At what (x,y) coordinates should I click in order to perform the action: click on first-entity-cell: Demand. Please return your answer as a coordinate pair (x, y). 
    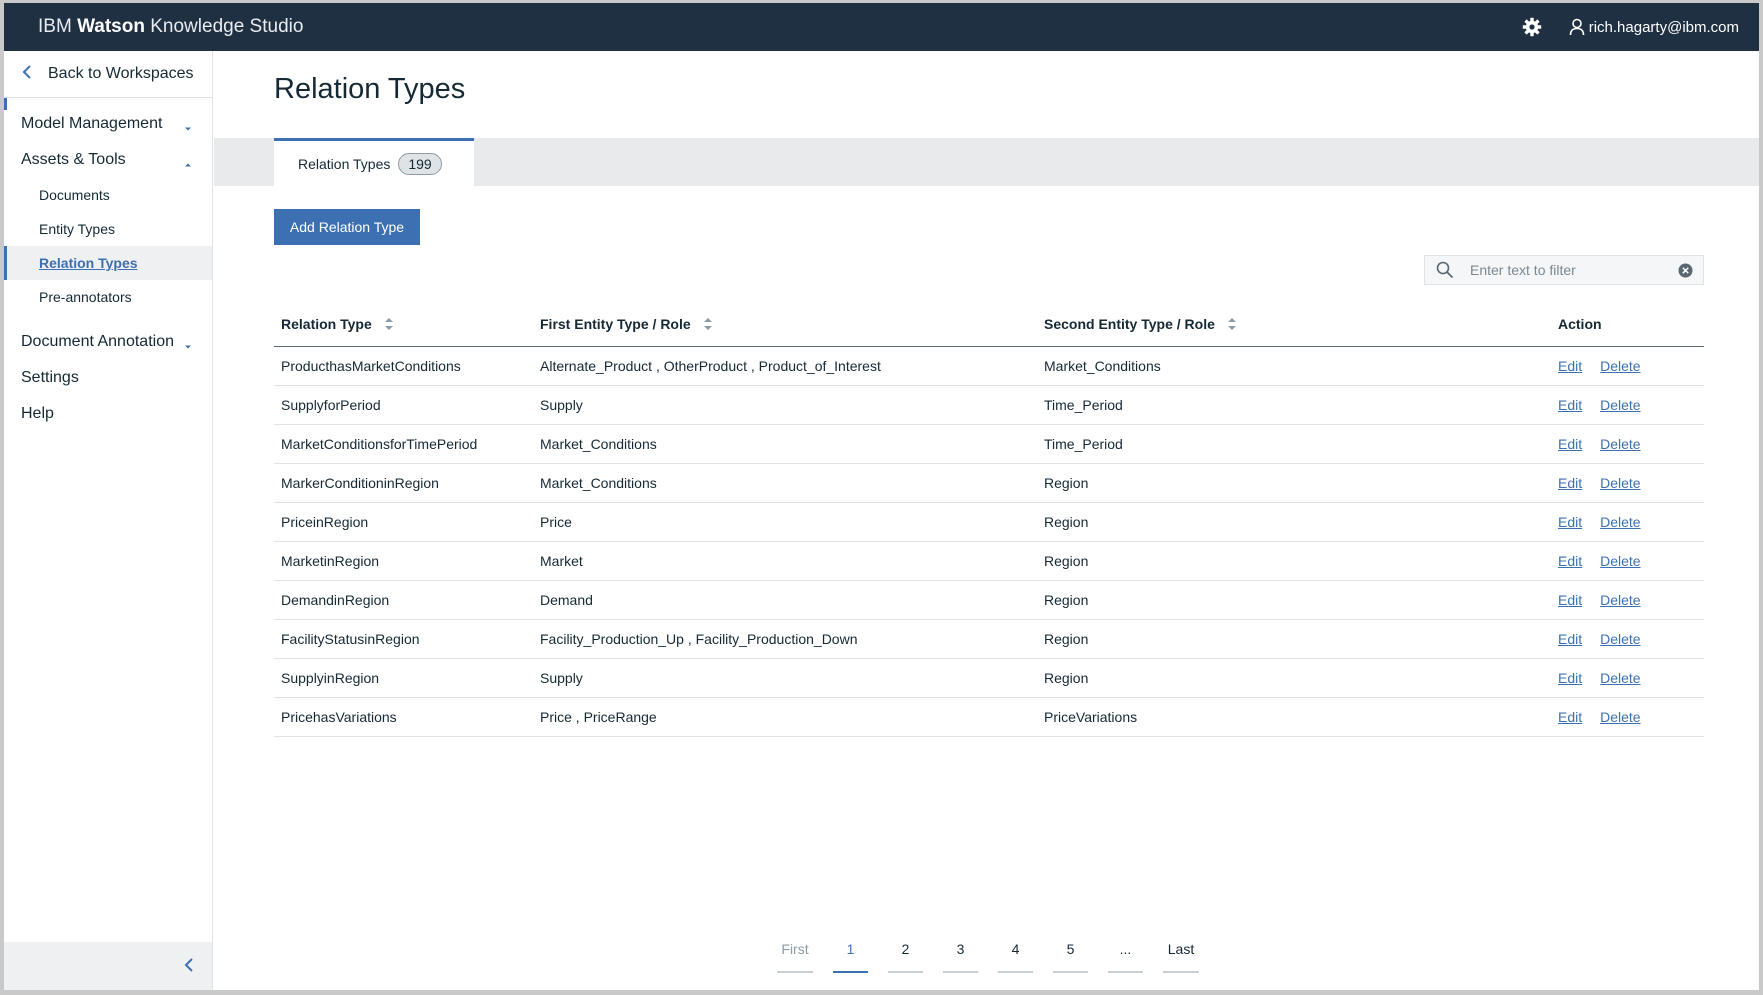
    Looking at the image, I should click on (566, 600).